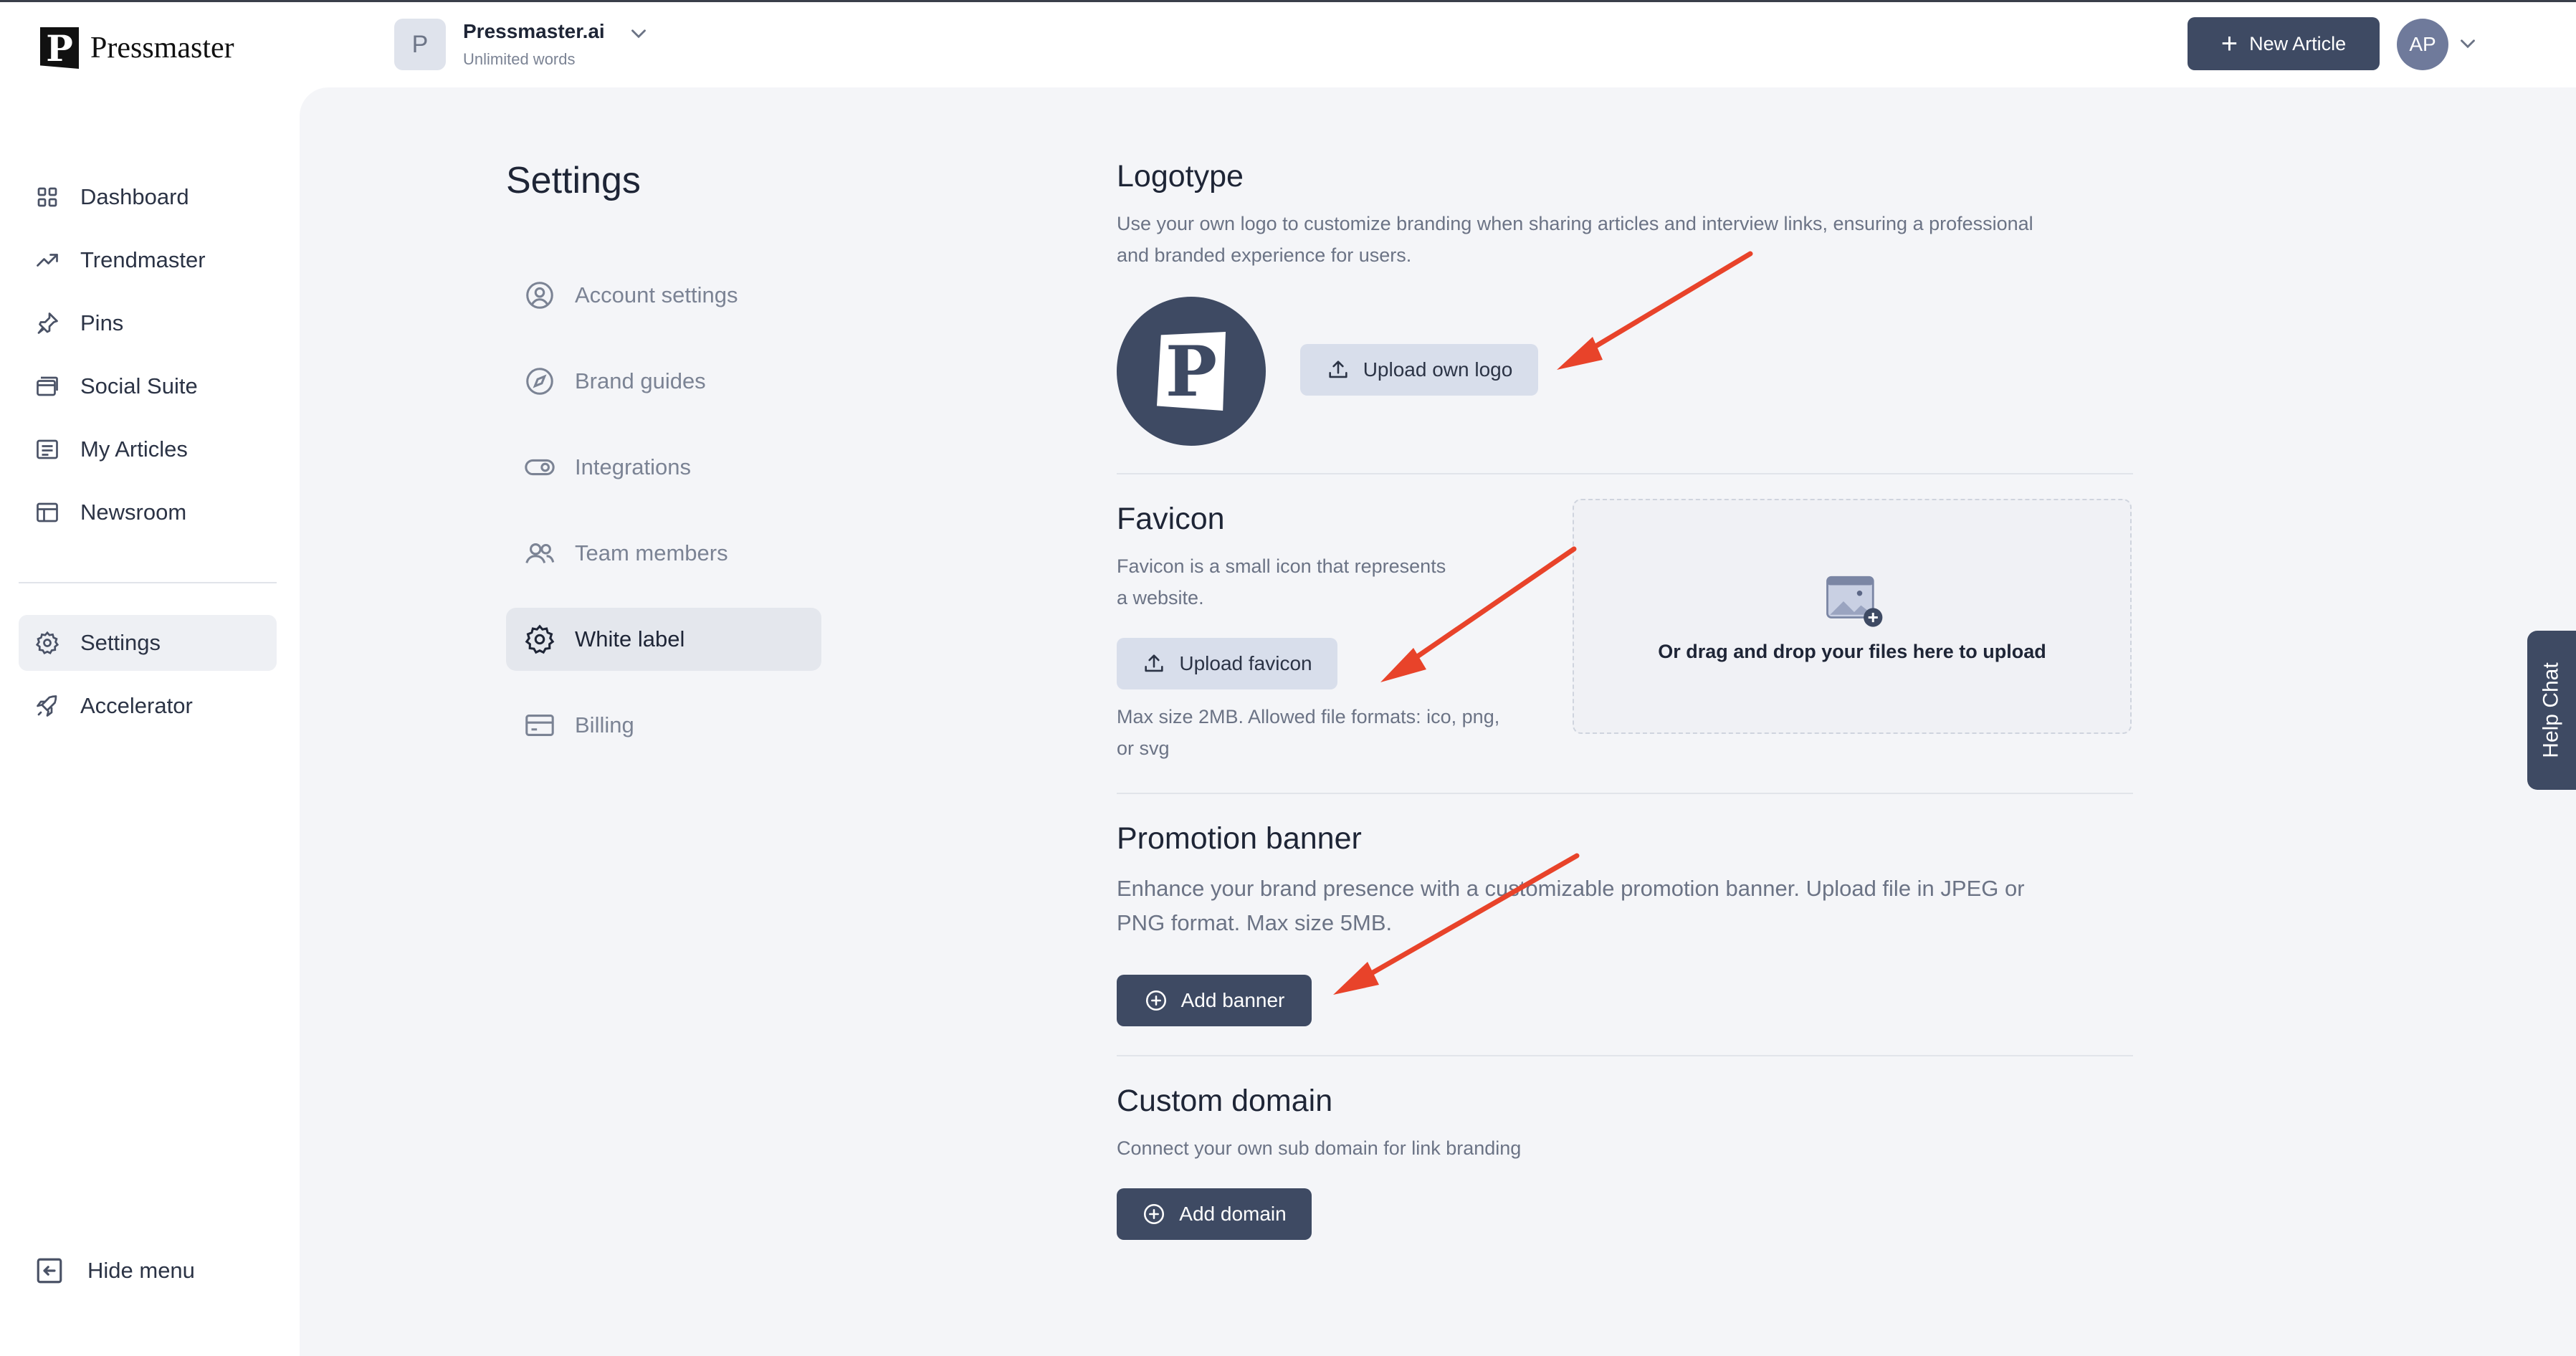 The height and width of the screenshot is (1356, 2576). I want to click on help-chat-label: Help Chat, so click(2551, 710).